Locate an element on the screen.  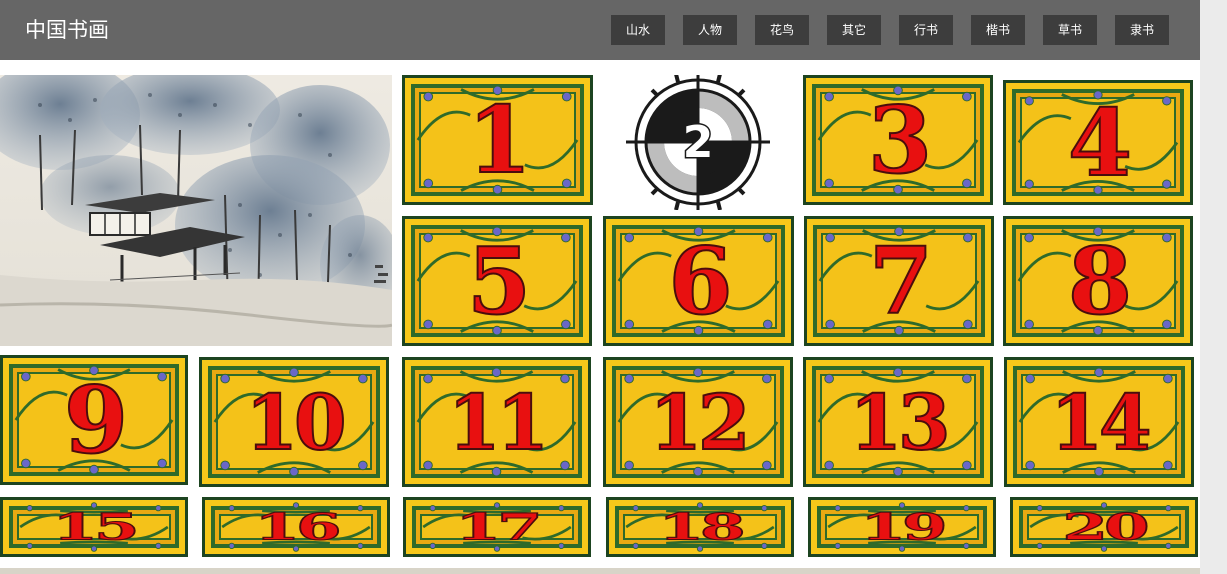
gallery-tile-1: 1 is located at coordinates (497, 140).